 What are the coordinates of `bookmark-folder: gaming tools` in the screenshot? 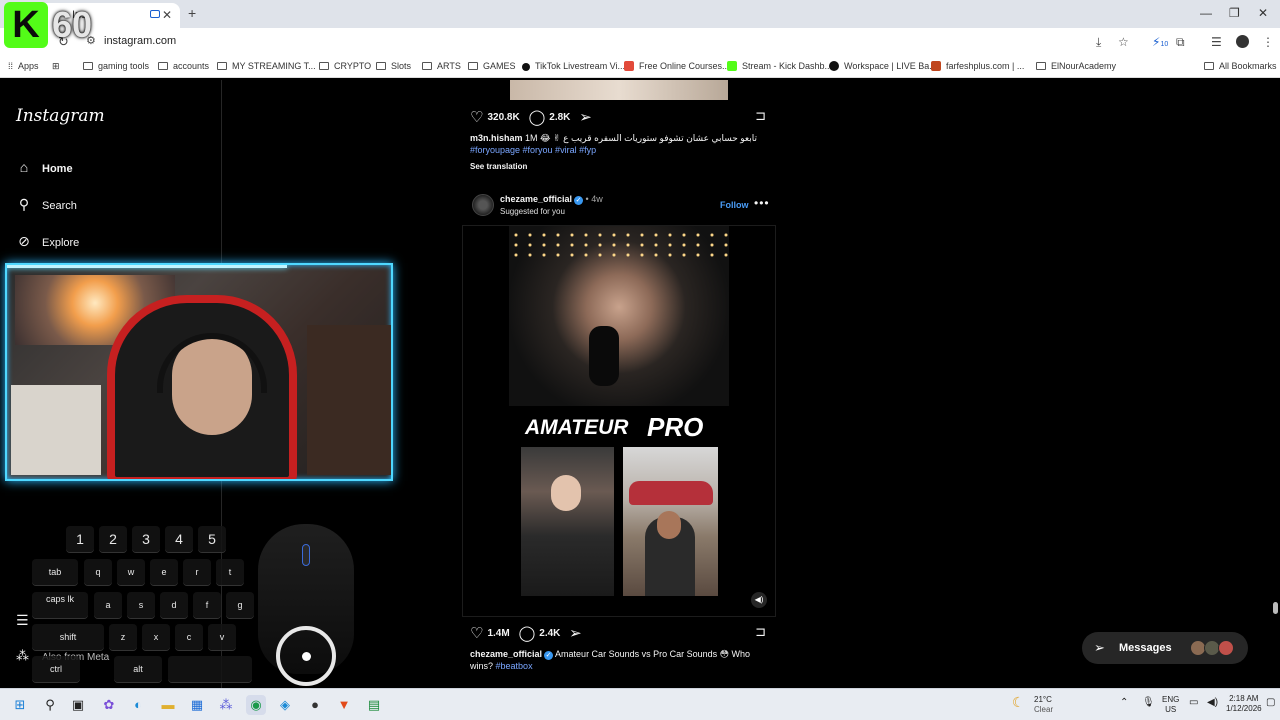 It's located at (116, 66).